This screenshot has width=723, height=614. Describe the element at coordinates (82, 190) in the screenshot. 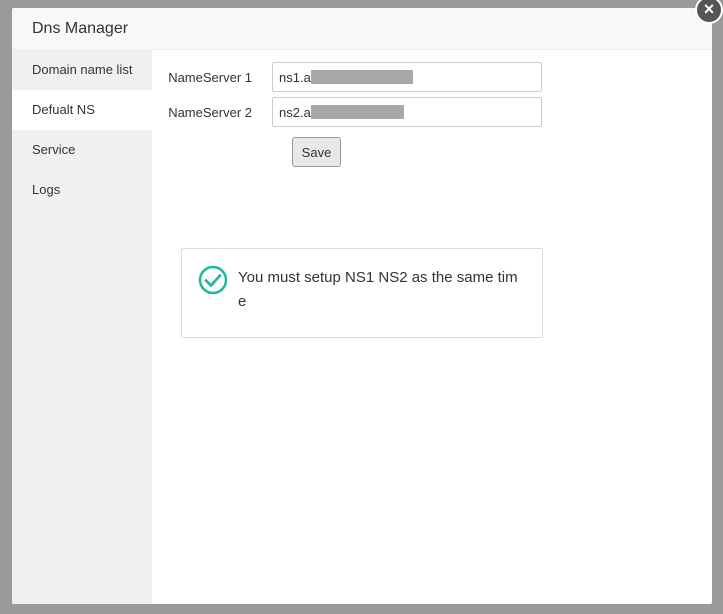

I see `sidebar-item-logs: Logs` at that location.